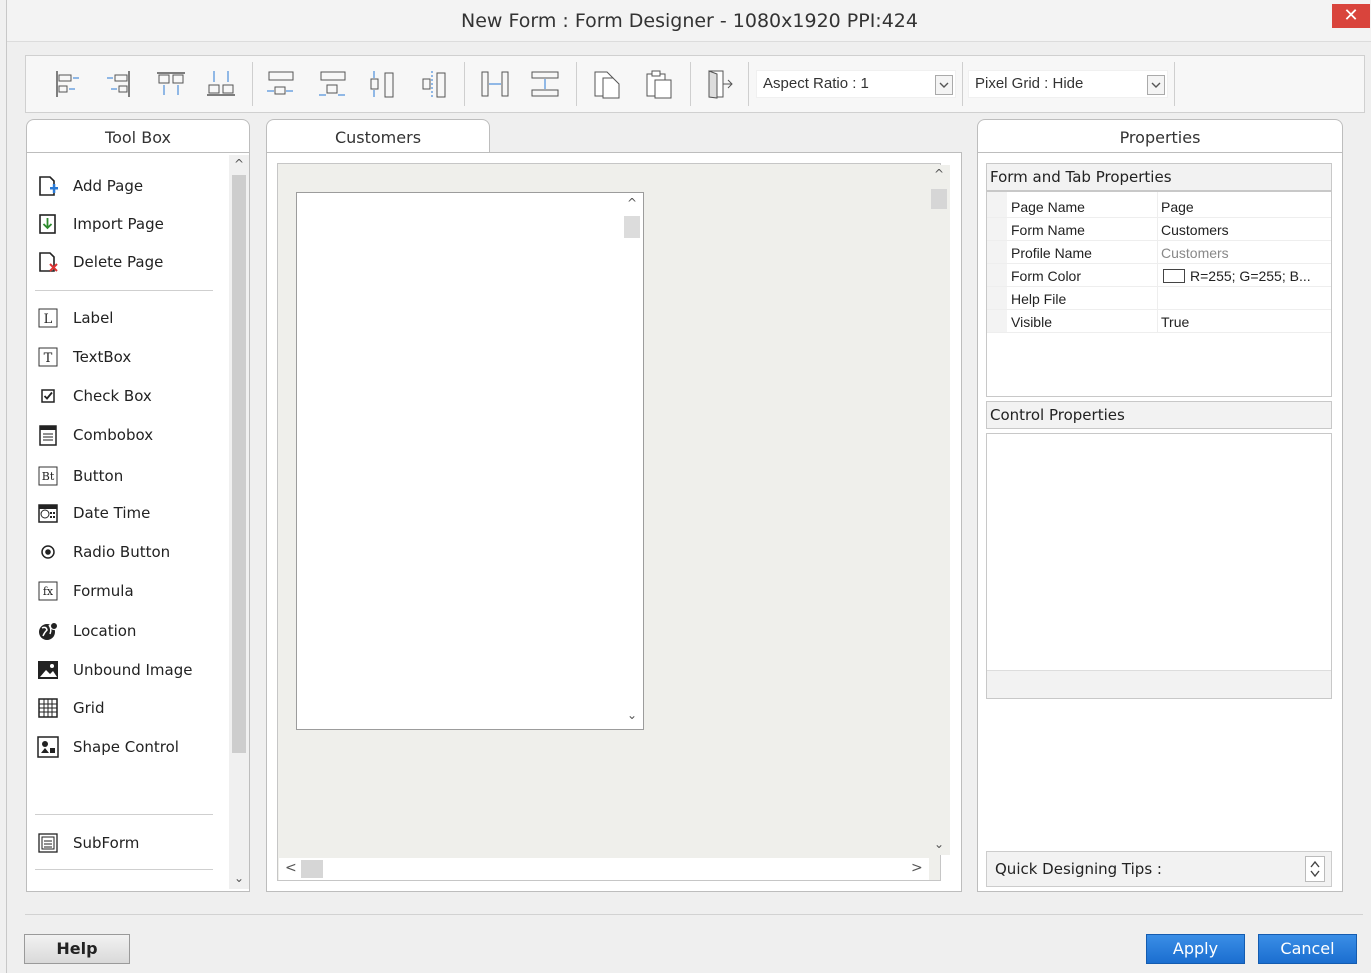  Describe the element at coordinates (1195, 949) in the screenshot. I see `apply-button: Apply` at that location.